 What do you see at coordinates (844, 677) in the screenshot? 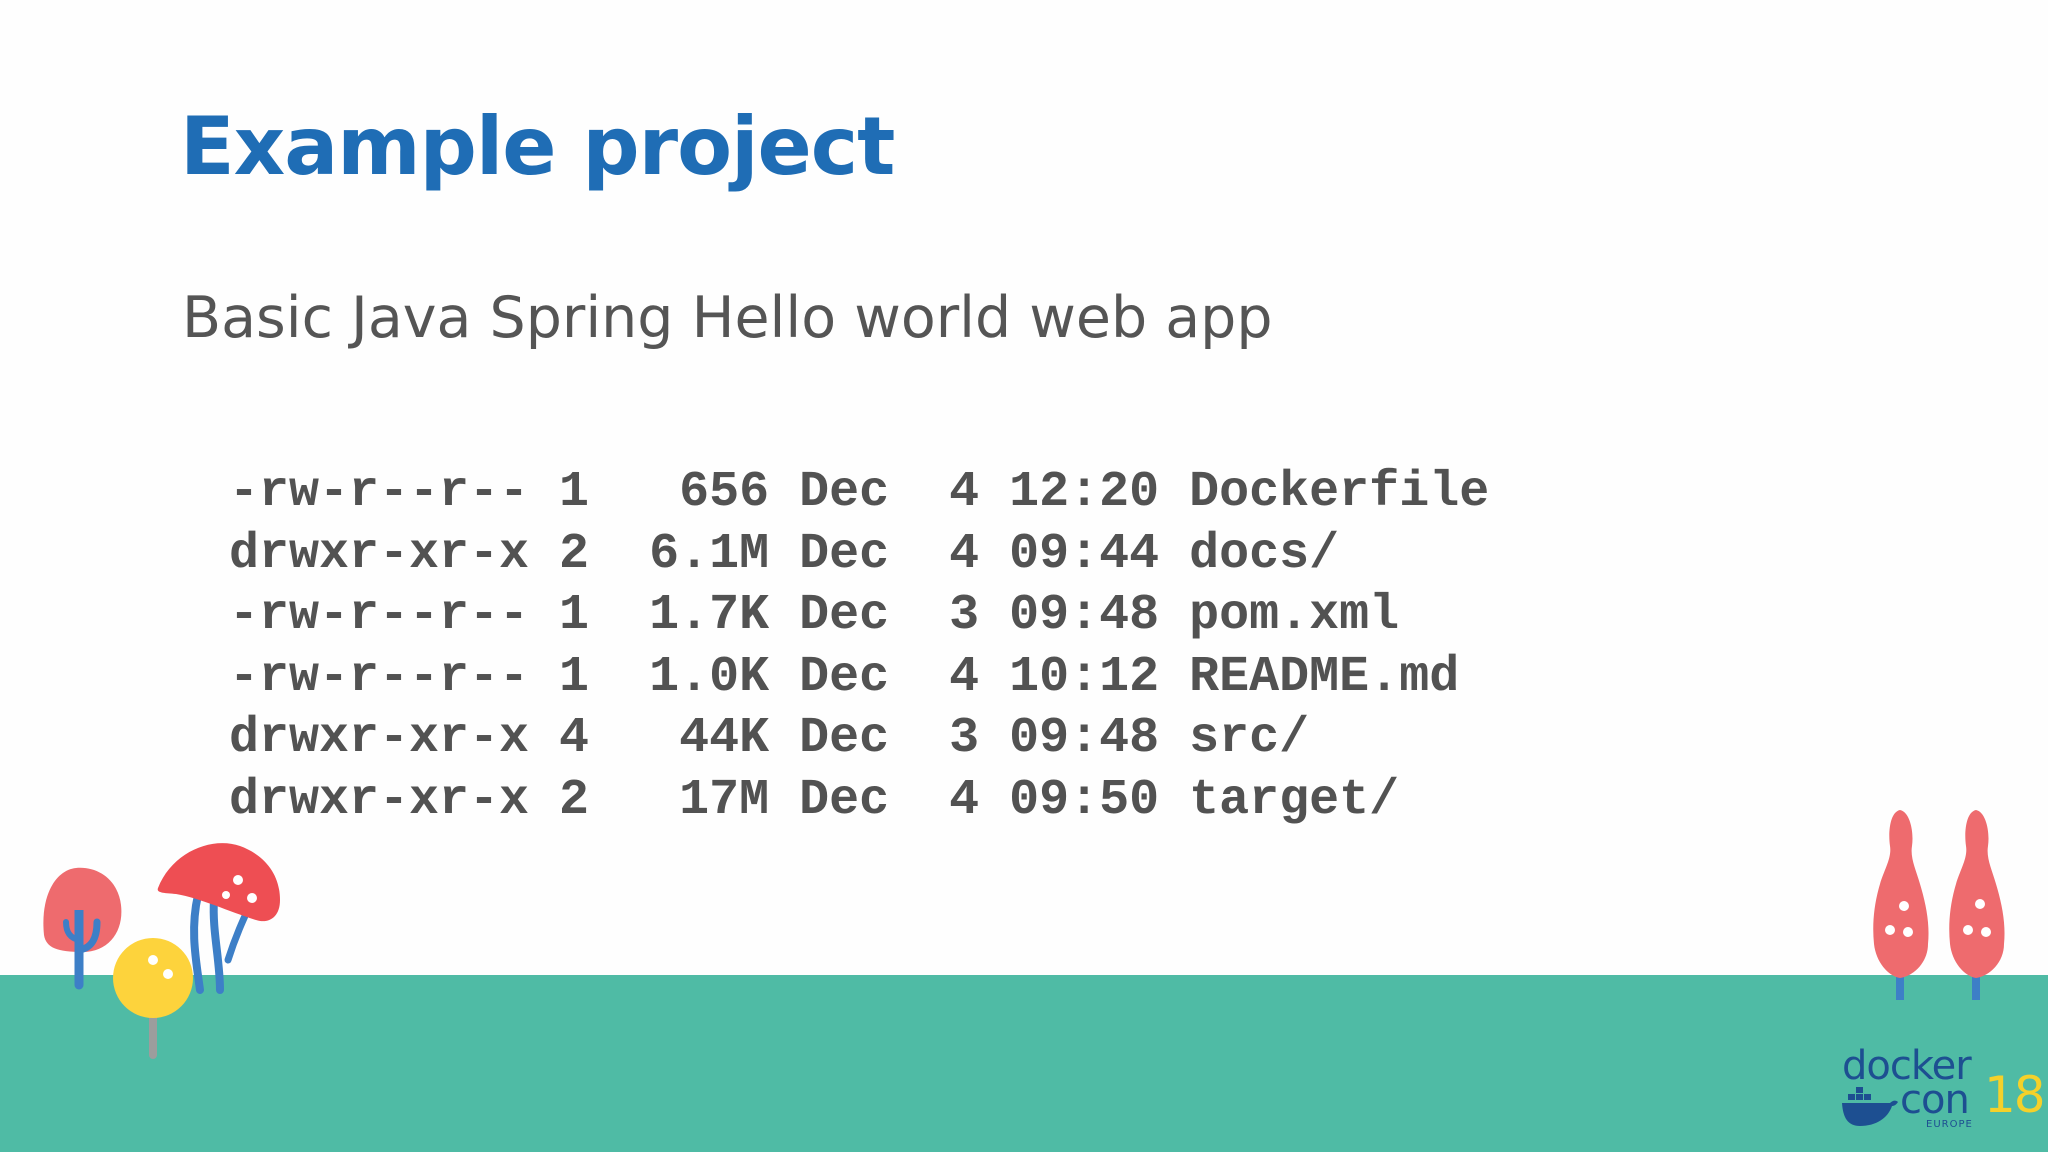
I see `listing-row: -rw-r--r-- 1 1.0K Dec 4 10:12 README.md` at bounding box center [844, 677].